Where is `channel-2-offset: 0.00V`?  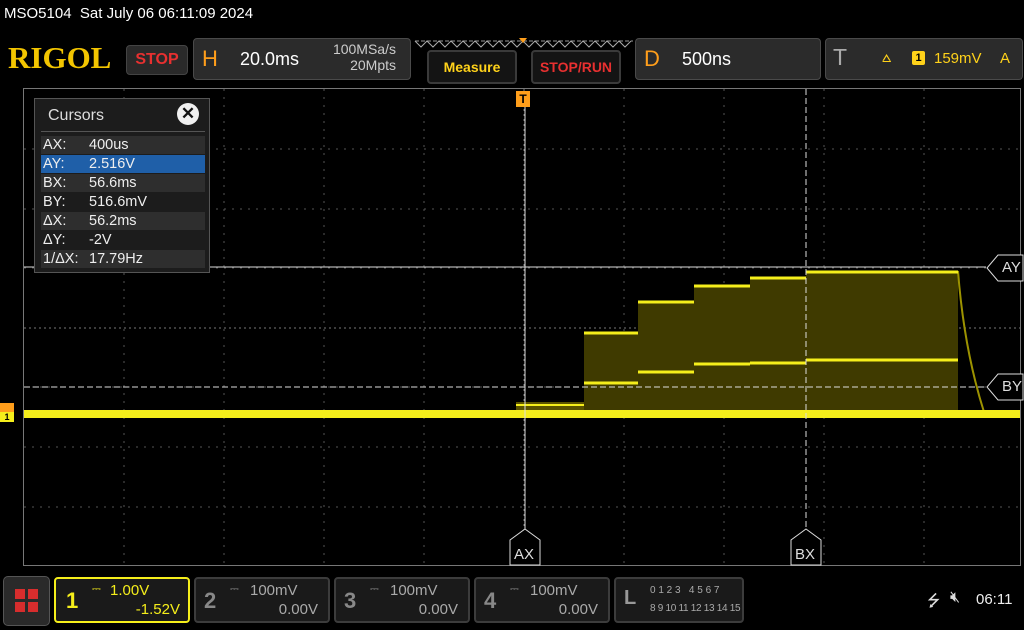 channel-2-offset: 0.00V is located at coordinates (298, 609).